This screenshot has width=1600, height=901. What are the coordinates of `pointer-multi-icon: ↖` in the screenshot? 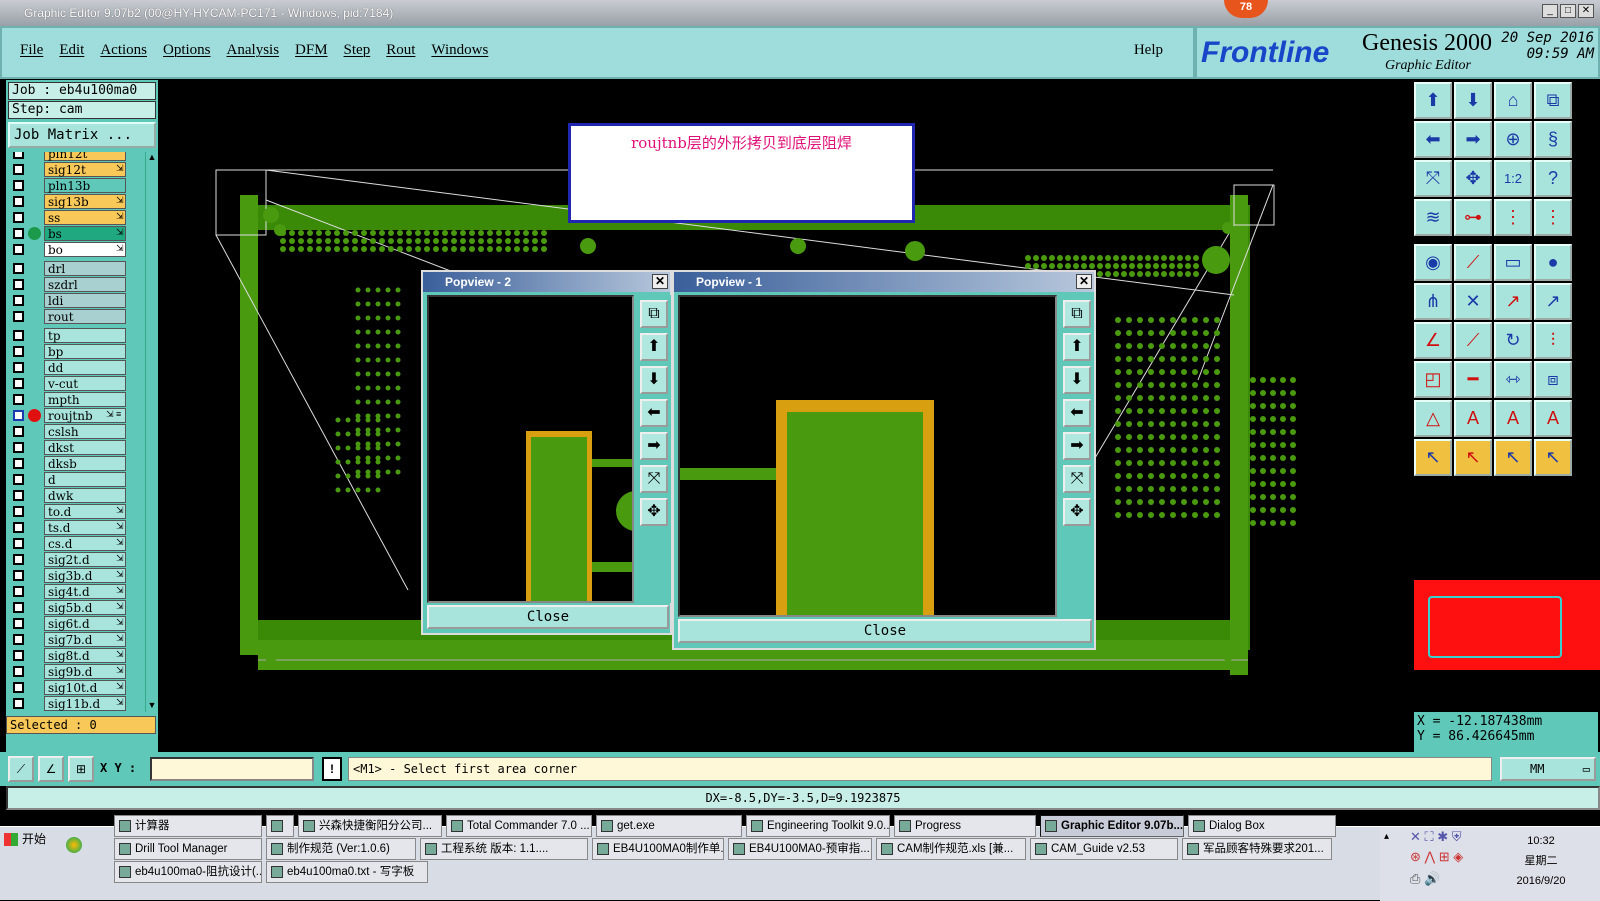 It's located at (1553, 457).